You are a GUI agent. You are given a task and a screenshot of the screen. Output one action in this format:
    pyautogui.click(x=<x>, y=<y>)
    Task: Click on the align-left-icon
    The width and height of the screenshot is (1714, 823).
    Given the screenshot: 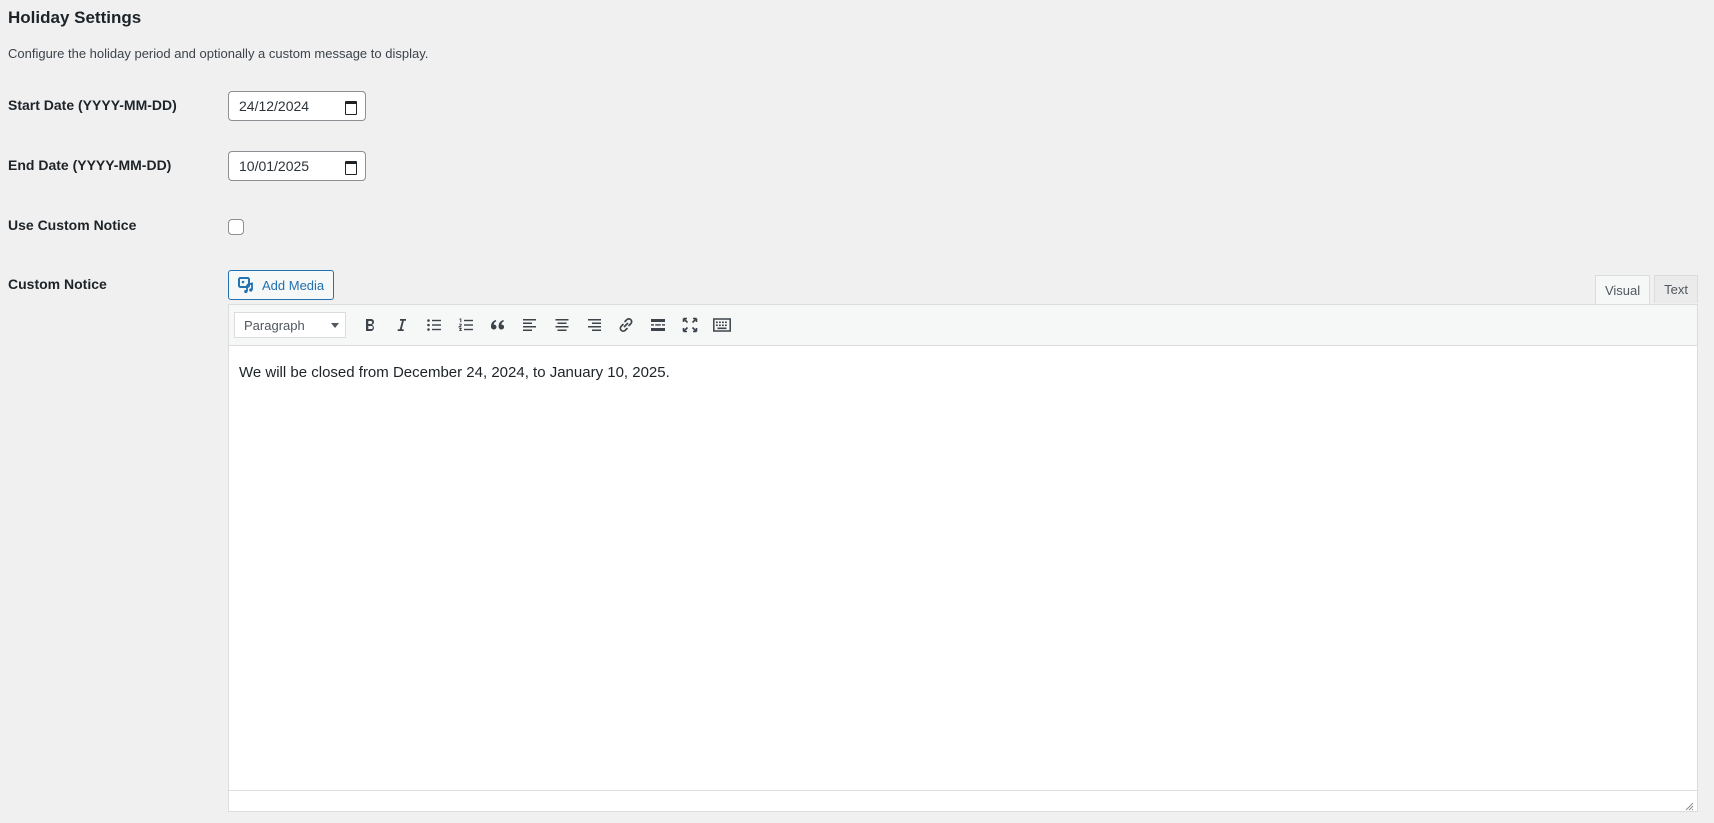 What is the action you would take?
    pyautogui.click(x=530, y=325)
    